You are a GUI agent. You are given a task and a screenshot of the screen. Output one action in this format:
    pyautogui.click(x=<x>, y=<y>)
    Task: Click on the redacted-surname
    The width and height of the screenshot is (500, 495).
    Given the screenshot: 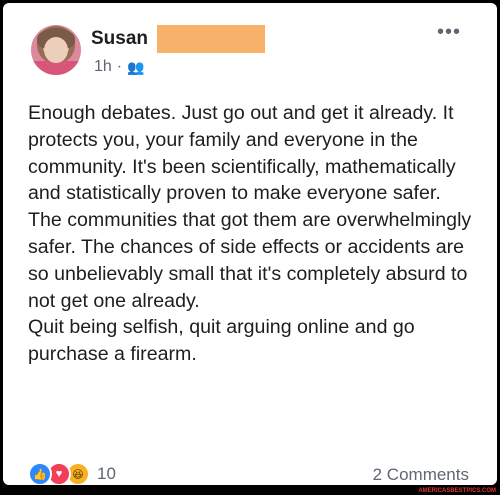 What is the action you would take?
    pyautogui.click(x=211, y=39)
    